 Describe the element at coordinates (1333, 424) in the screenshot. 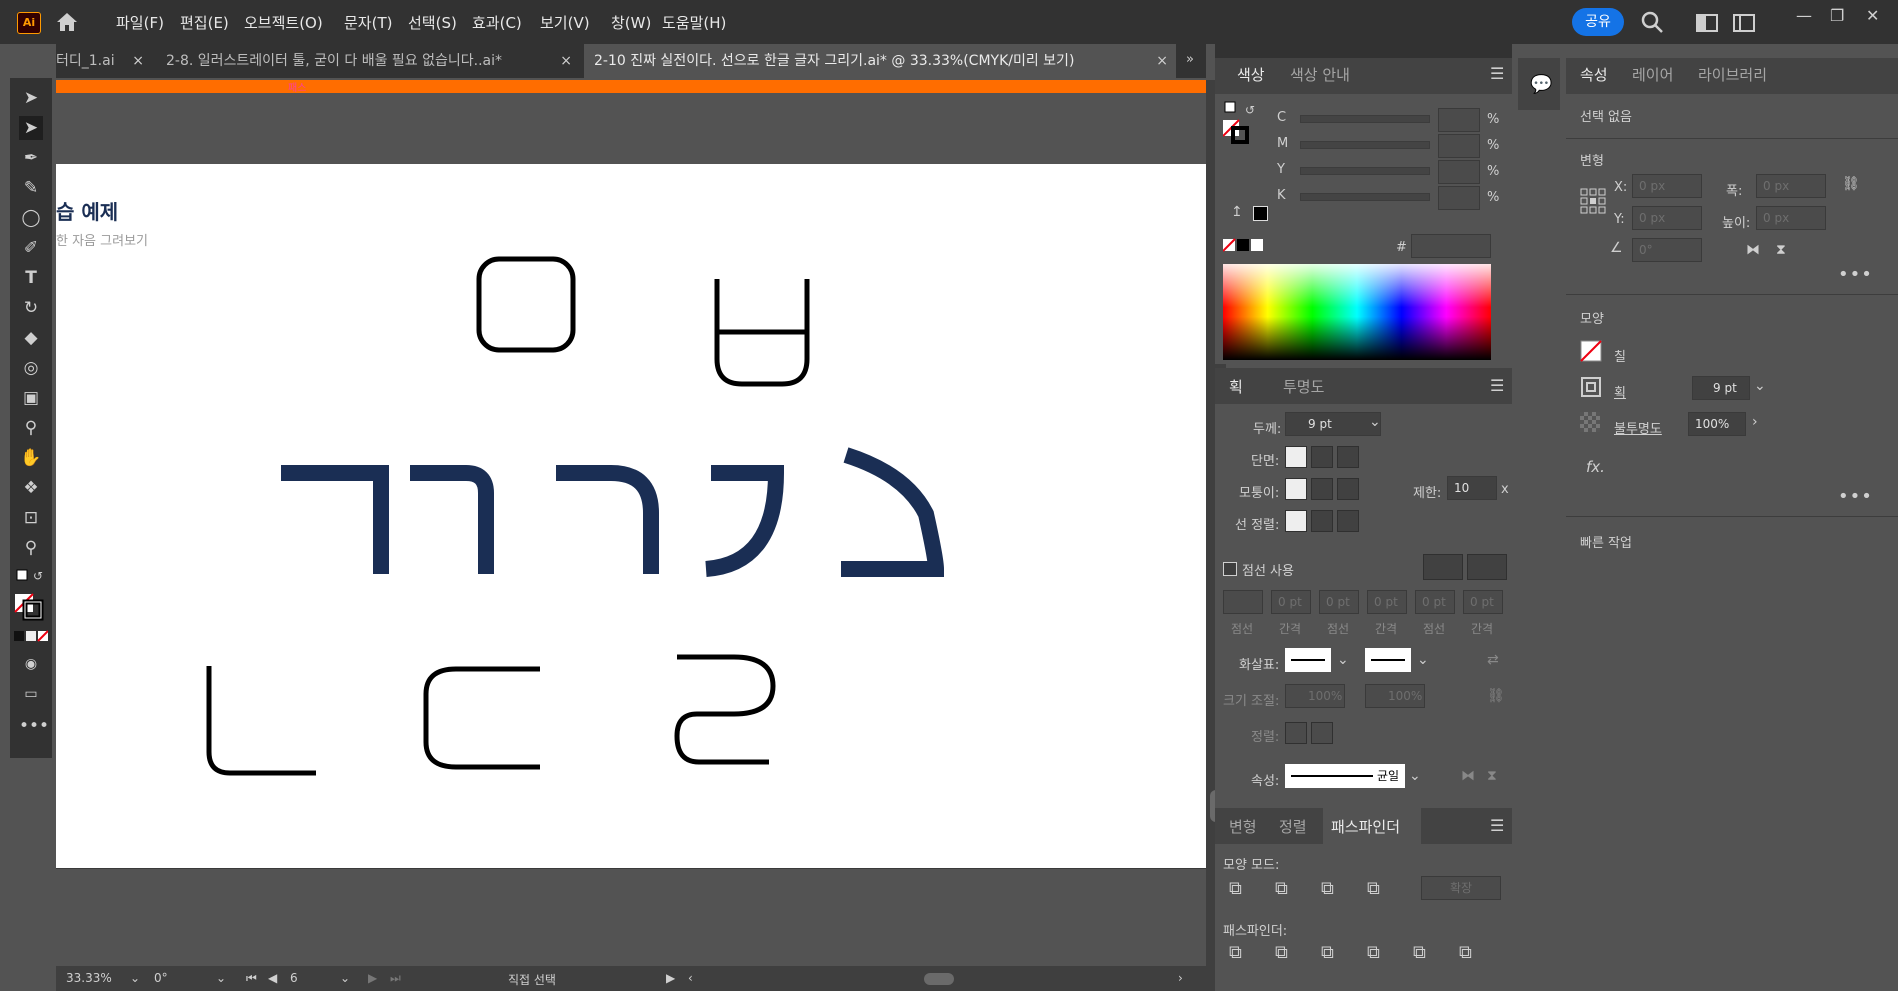

I see `weight-input: 9 pt` at that location.